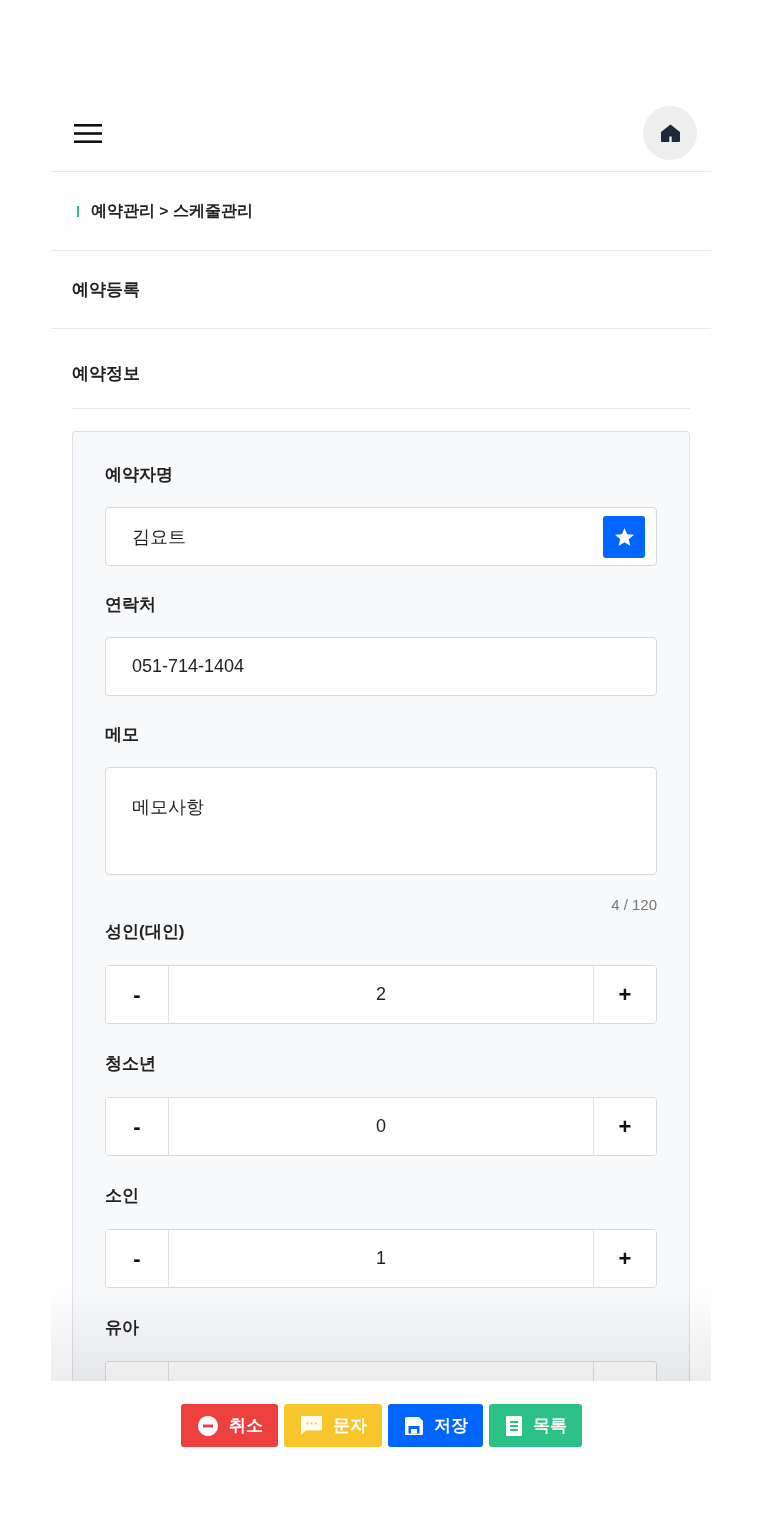  I want to click on input-field: 051-714-1404, so click(381, 666).